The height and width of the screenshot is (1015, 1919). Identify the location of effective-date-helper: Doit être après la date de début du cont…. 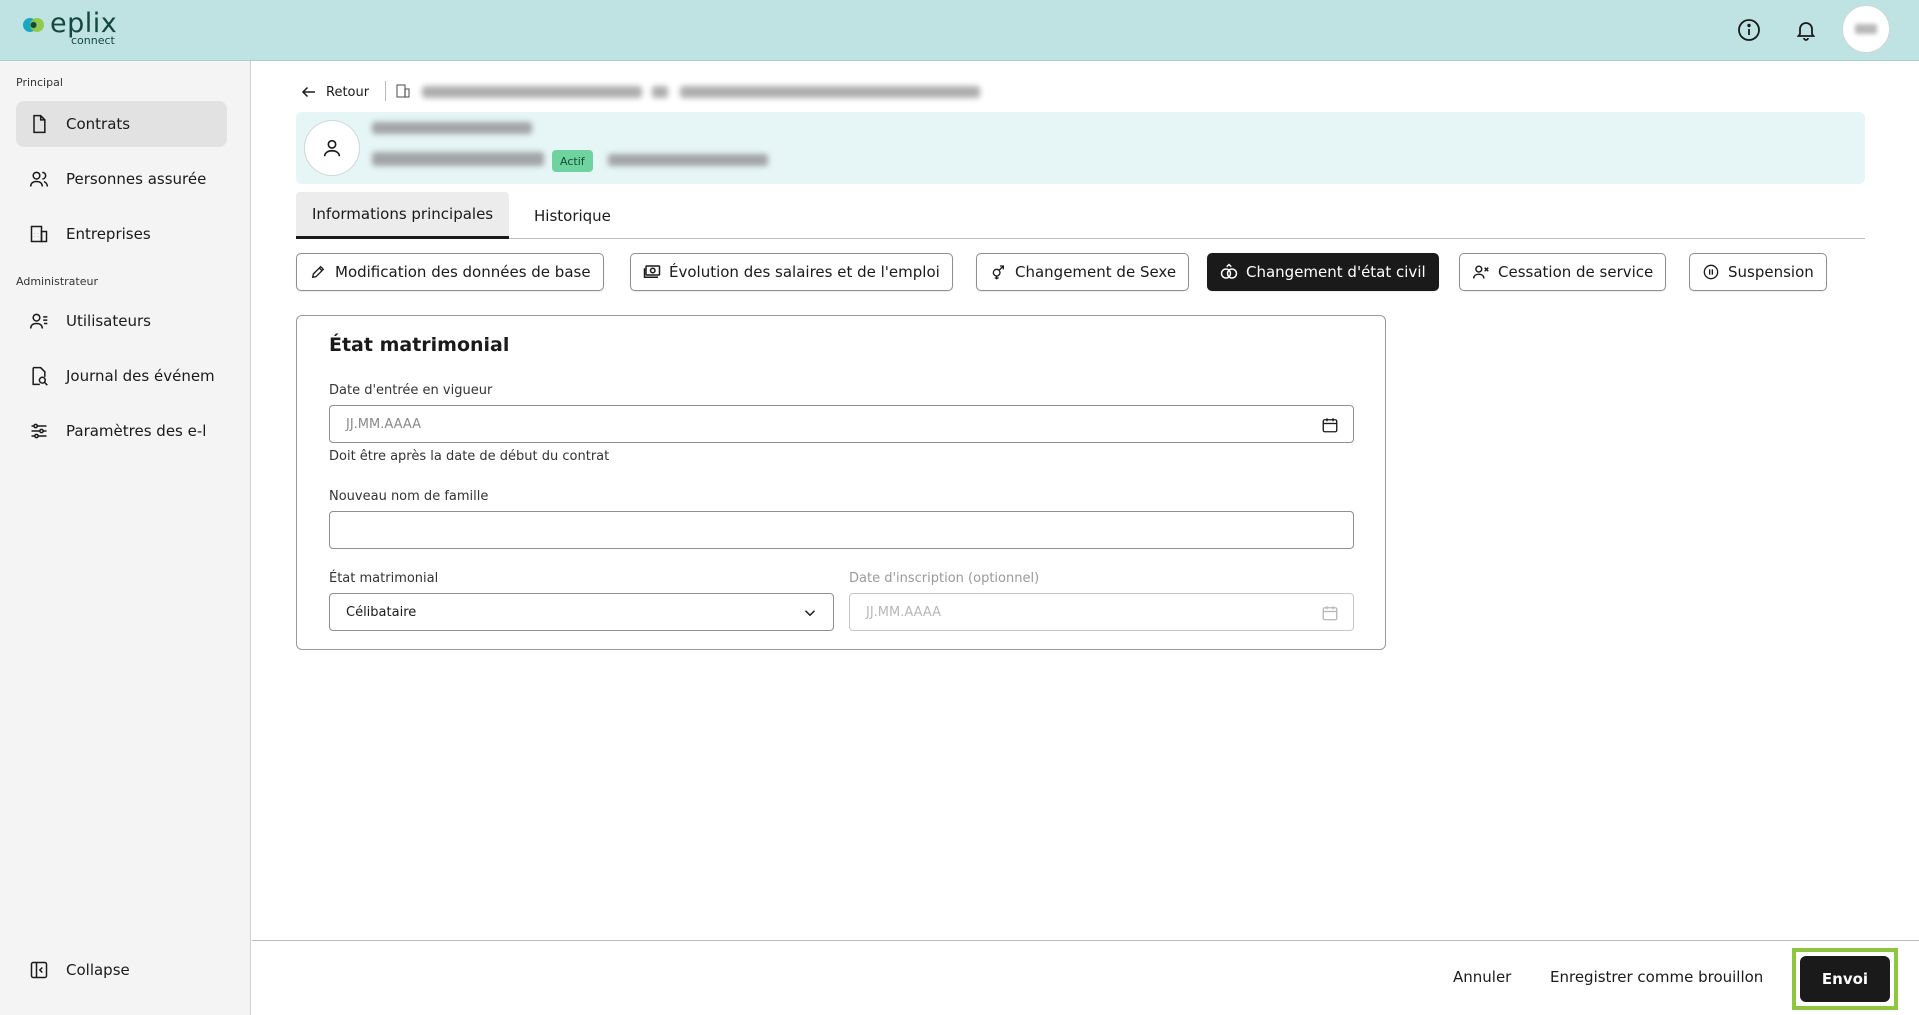
(469, 456).